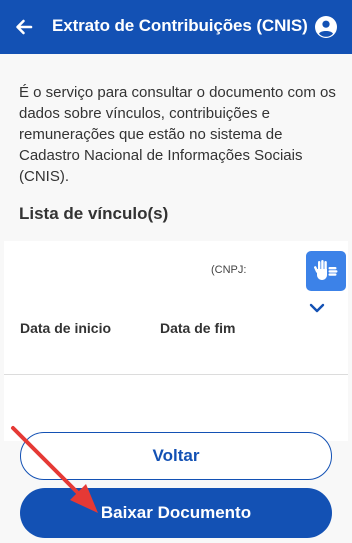 The width and height of the screenshot is (352, 543). I want to click on expand-button, so click(317, 308).